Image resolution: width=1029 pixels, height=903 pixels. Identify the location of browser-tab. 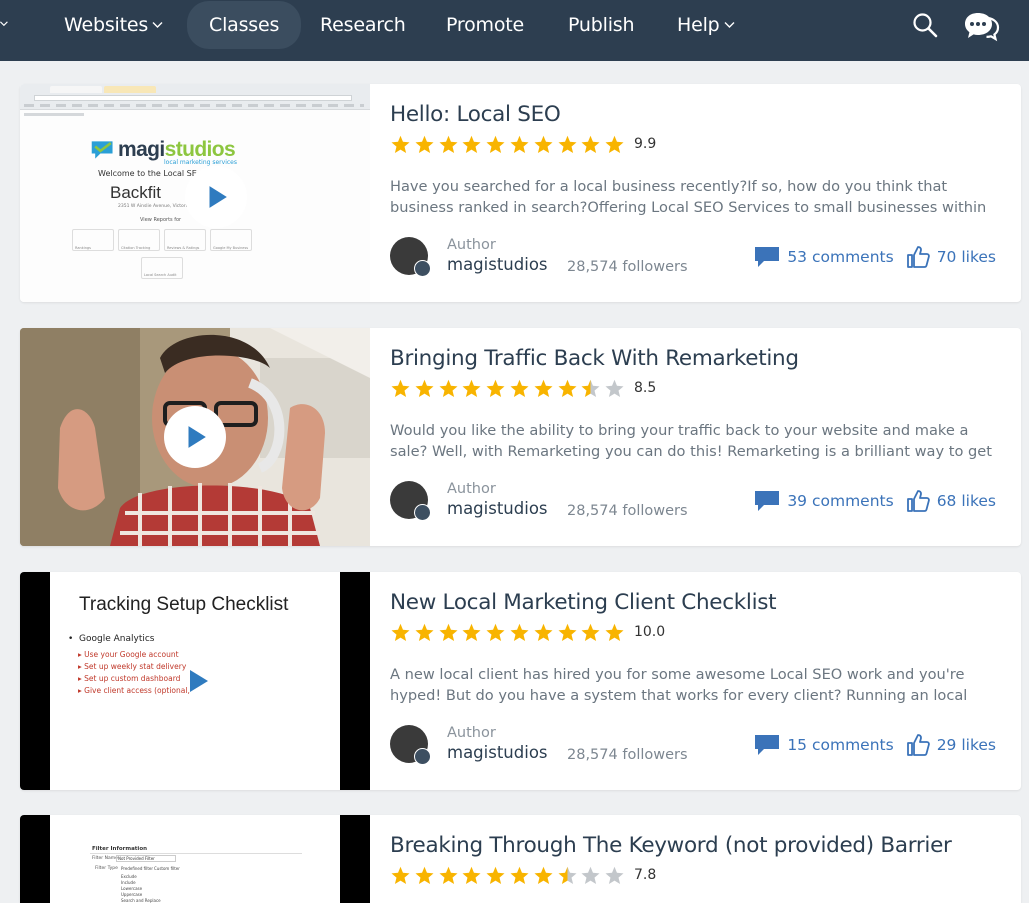
(76, 89).